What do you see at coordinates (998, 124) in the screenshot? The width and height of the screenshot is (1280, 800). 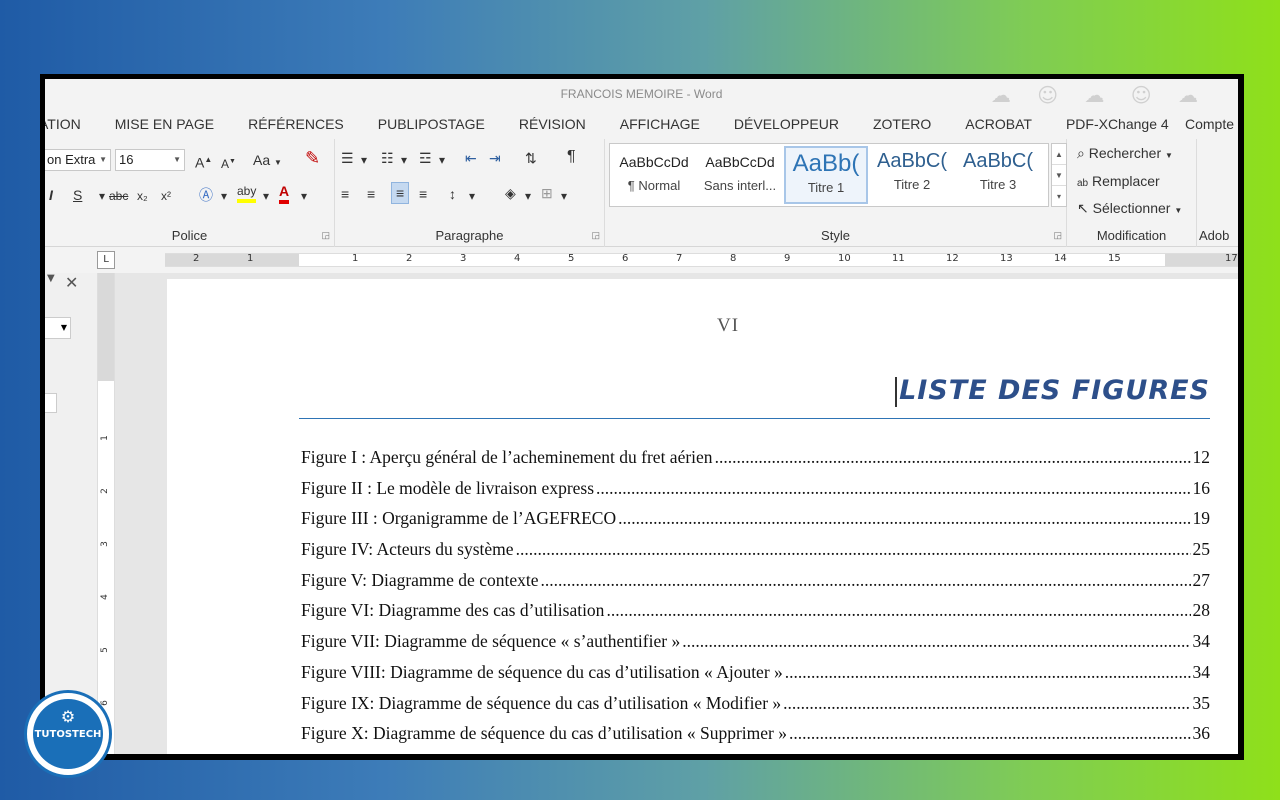 I see `tab-8: ACROBAT` at bounding box center [998, 124].